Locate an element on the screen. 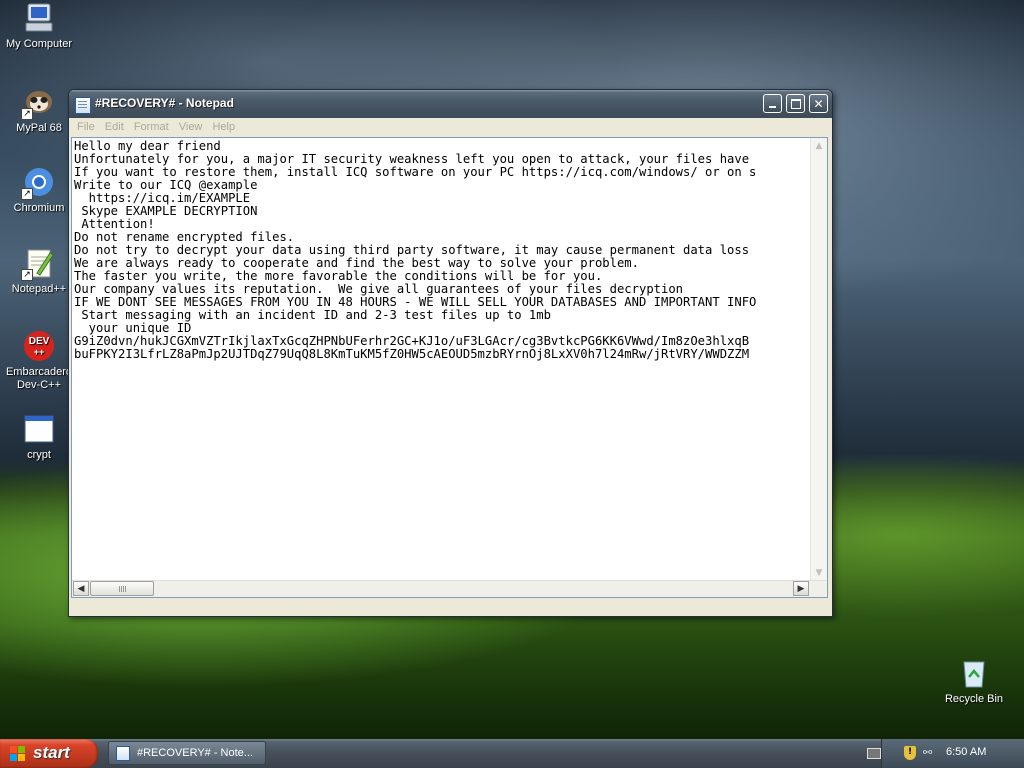  desktop-icon-my-computer: My Computer is located at coordinates (39, 26).